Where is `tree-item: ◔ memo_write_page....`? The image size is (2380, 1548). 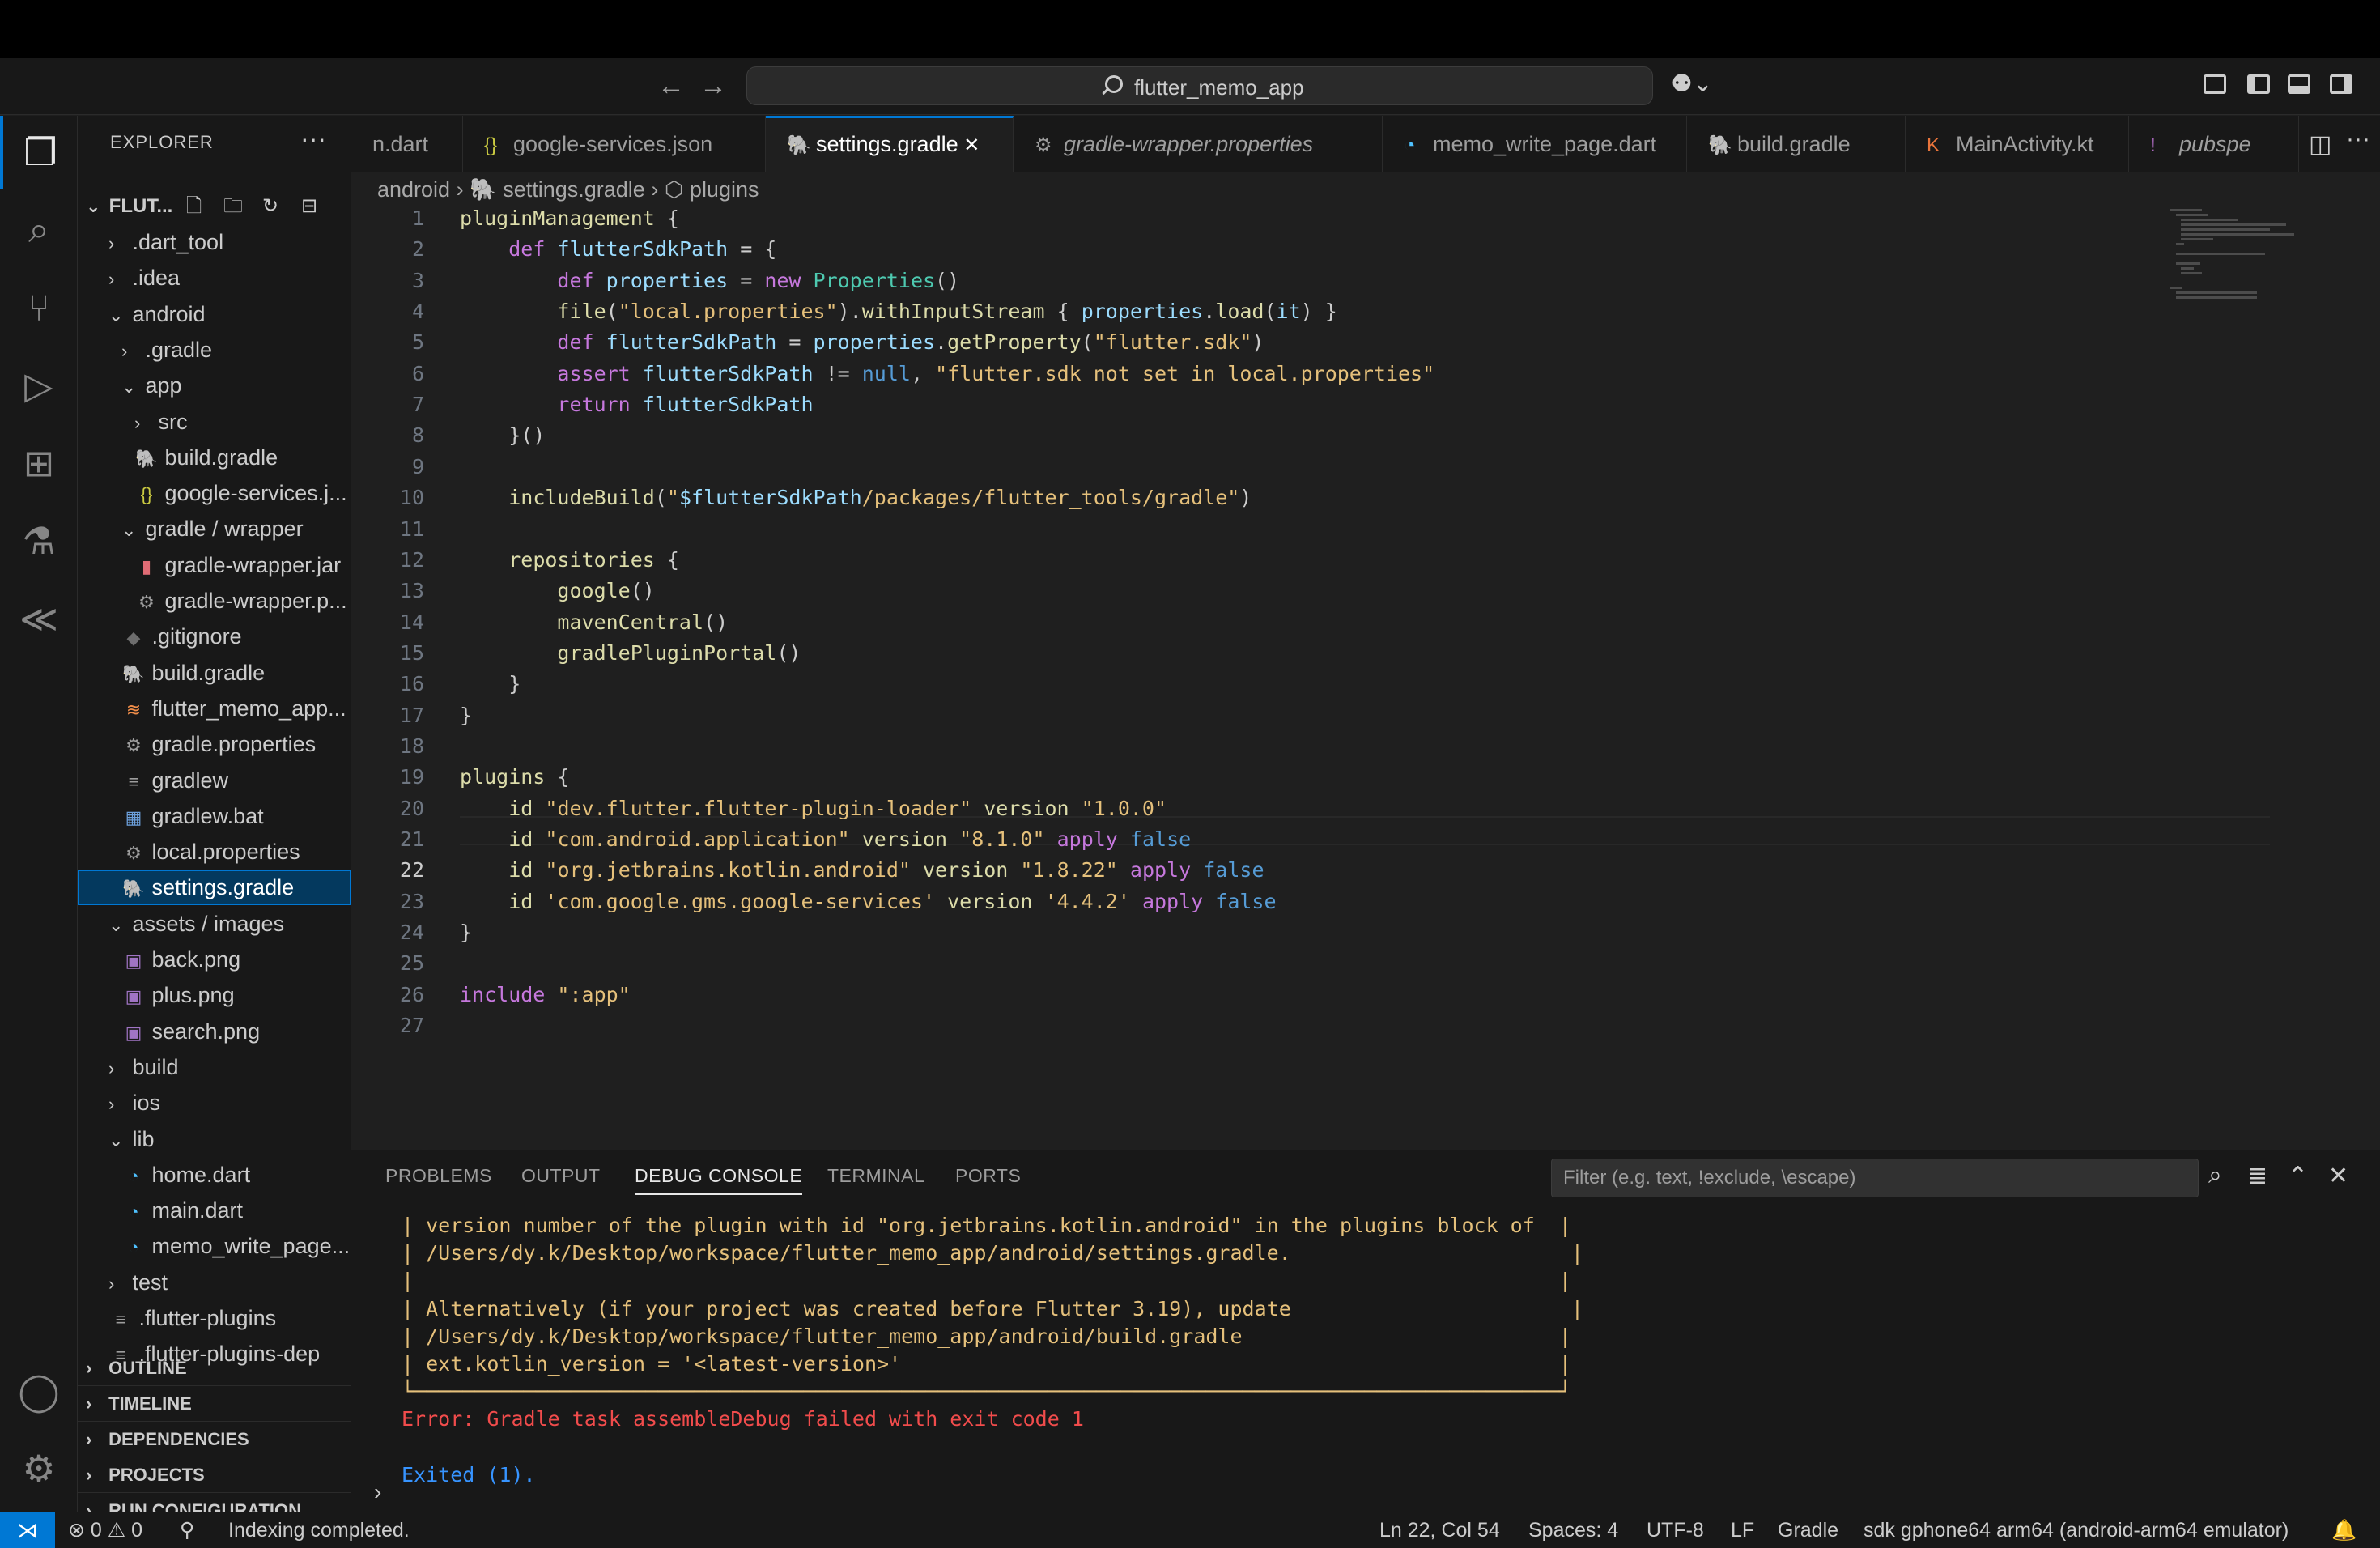 tree-item: ◔ memo_write_page.... is located at coordinates (215, 1246).